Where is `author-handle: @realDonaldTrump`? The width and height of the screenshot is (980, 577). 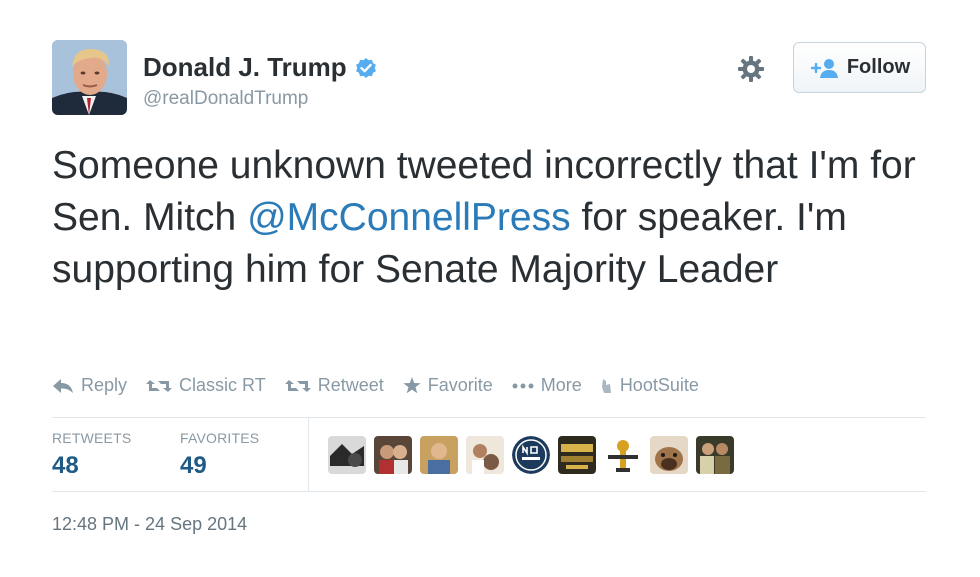 author-handle: @realDonaldTrump is located at coordinates (225, 99).